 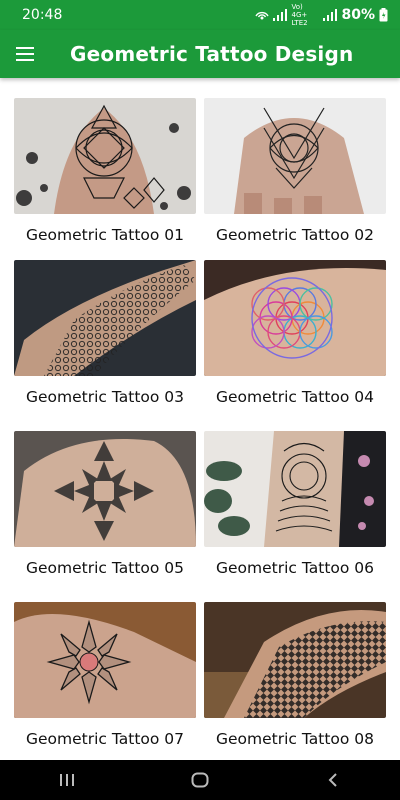 What do you see at coordinates (333, 780) in the screenshot?
I see `back-icon` at bounding box center [333, 780].